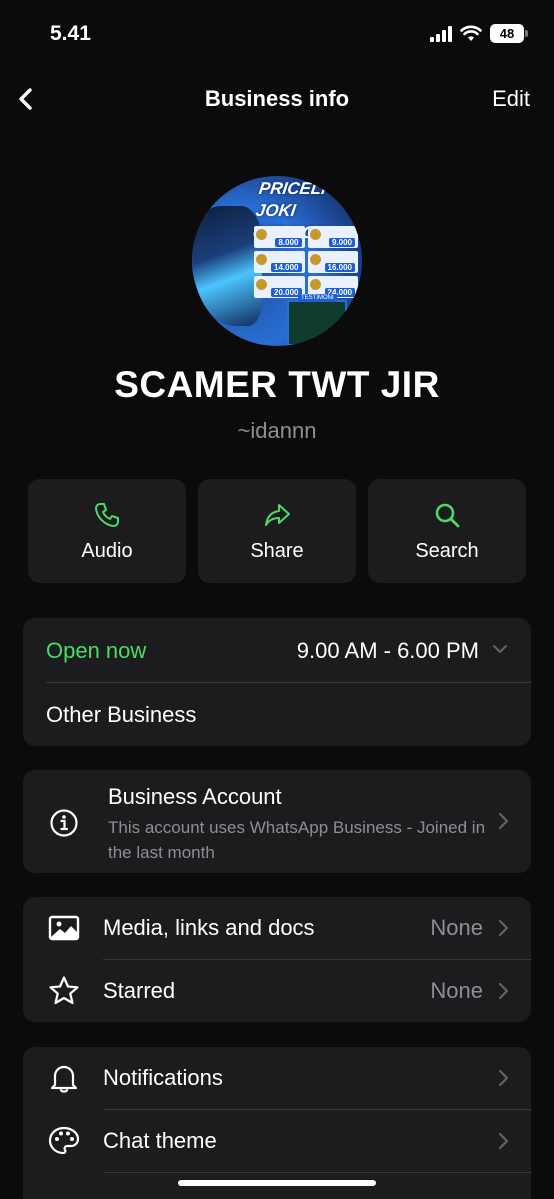 The width and height of the screenshot is (554, 1199). I want to click on chevron-down-icon, so click(500, 649).